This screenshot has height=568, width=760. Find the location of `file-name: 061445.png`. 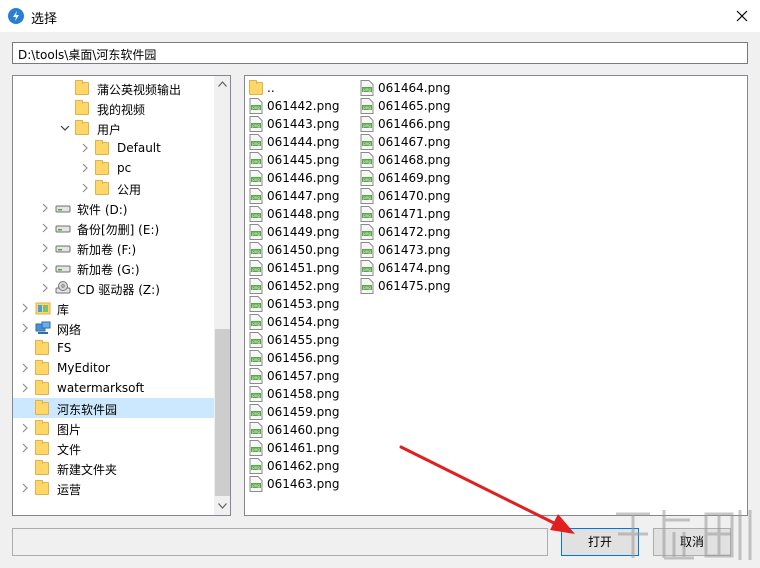

file-name: 061445.png is located at coordinates (303, 160).